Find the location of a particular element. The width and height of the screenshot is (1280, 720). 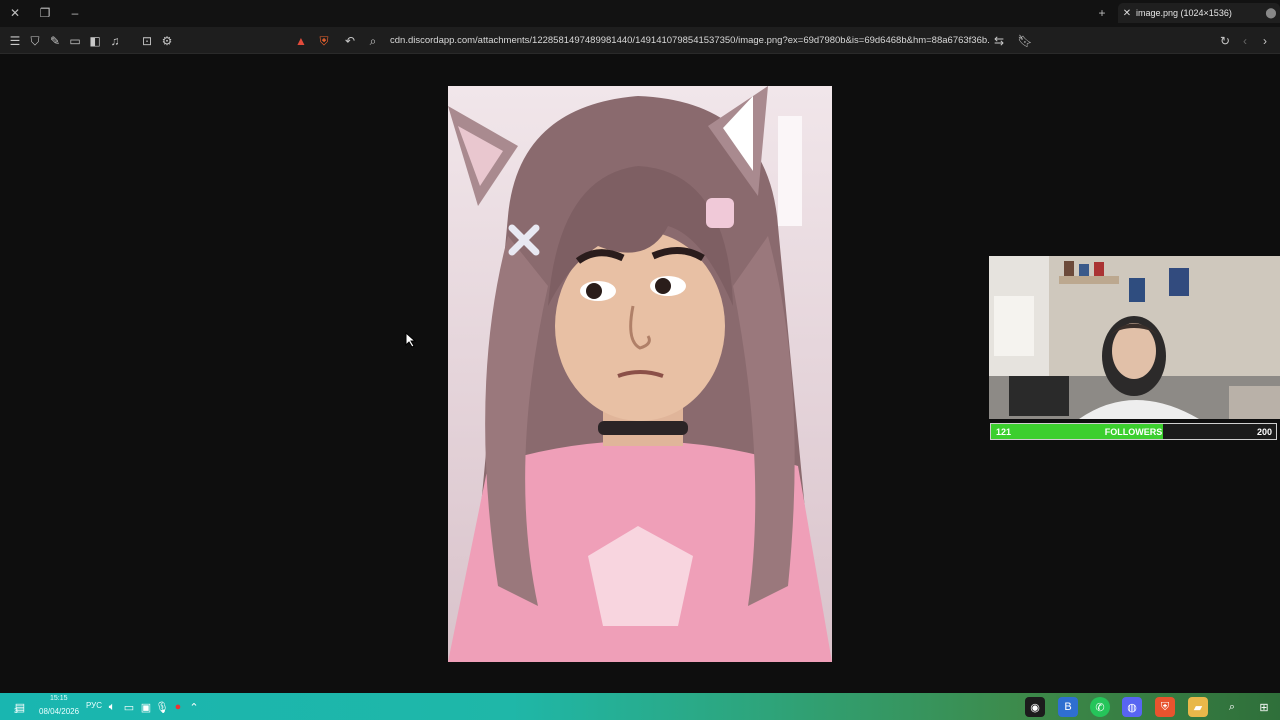

clock-date: 08/04/2026 is located at coordinates (59, 711).